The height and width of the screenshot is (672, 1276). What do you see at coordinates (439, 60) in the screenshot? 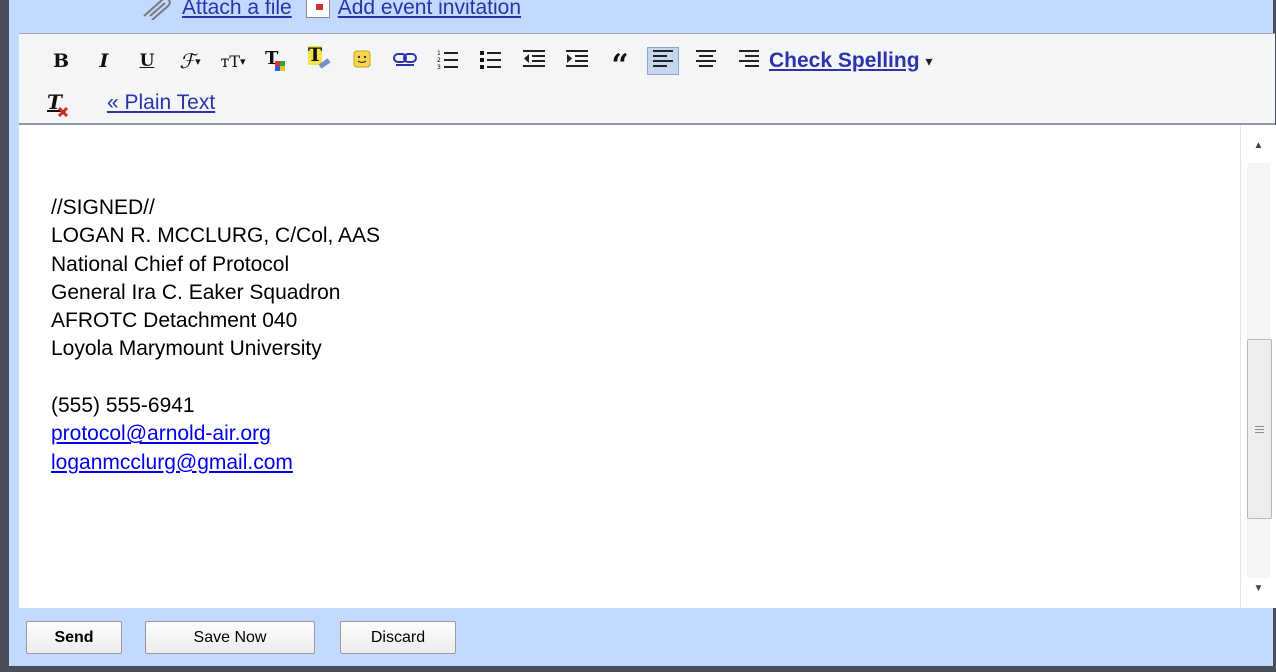
I see `svg-text: 2` at bounding box center [439, 60].